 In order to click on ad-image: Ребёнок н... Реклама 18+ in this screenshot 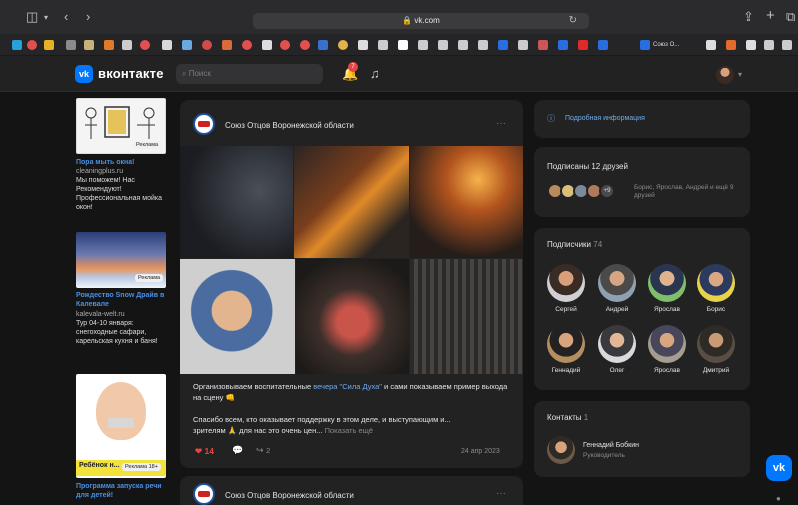, I will do `click(121, 426)`.